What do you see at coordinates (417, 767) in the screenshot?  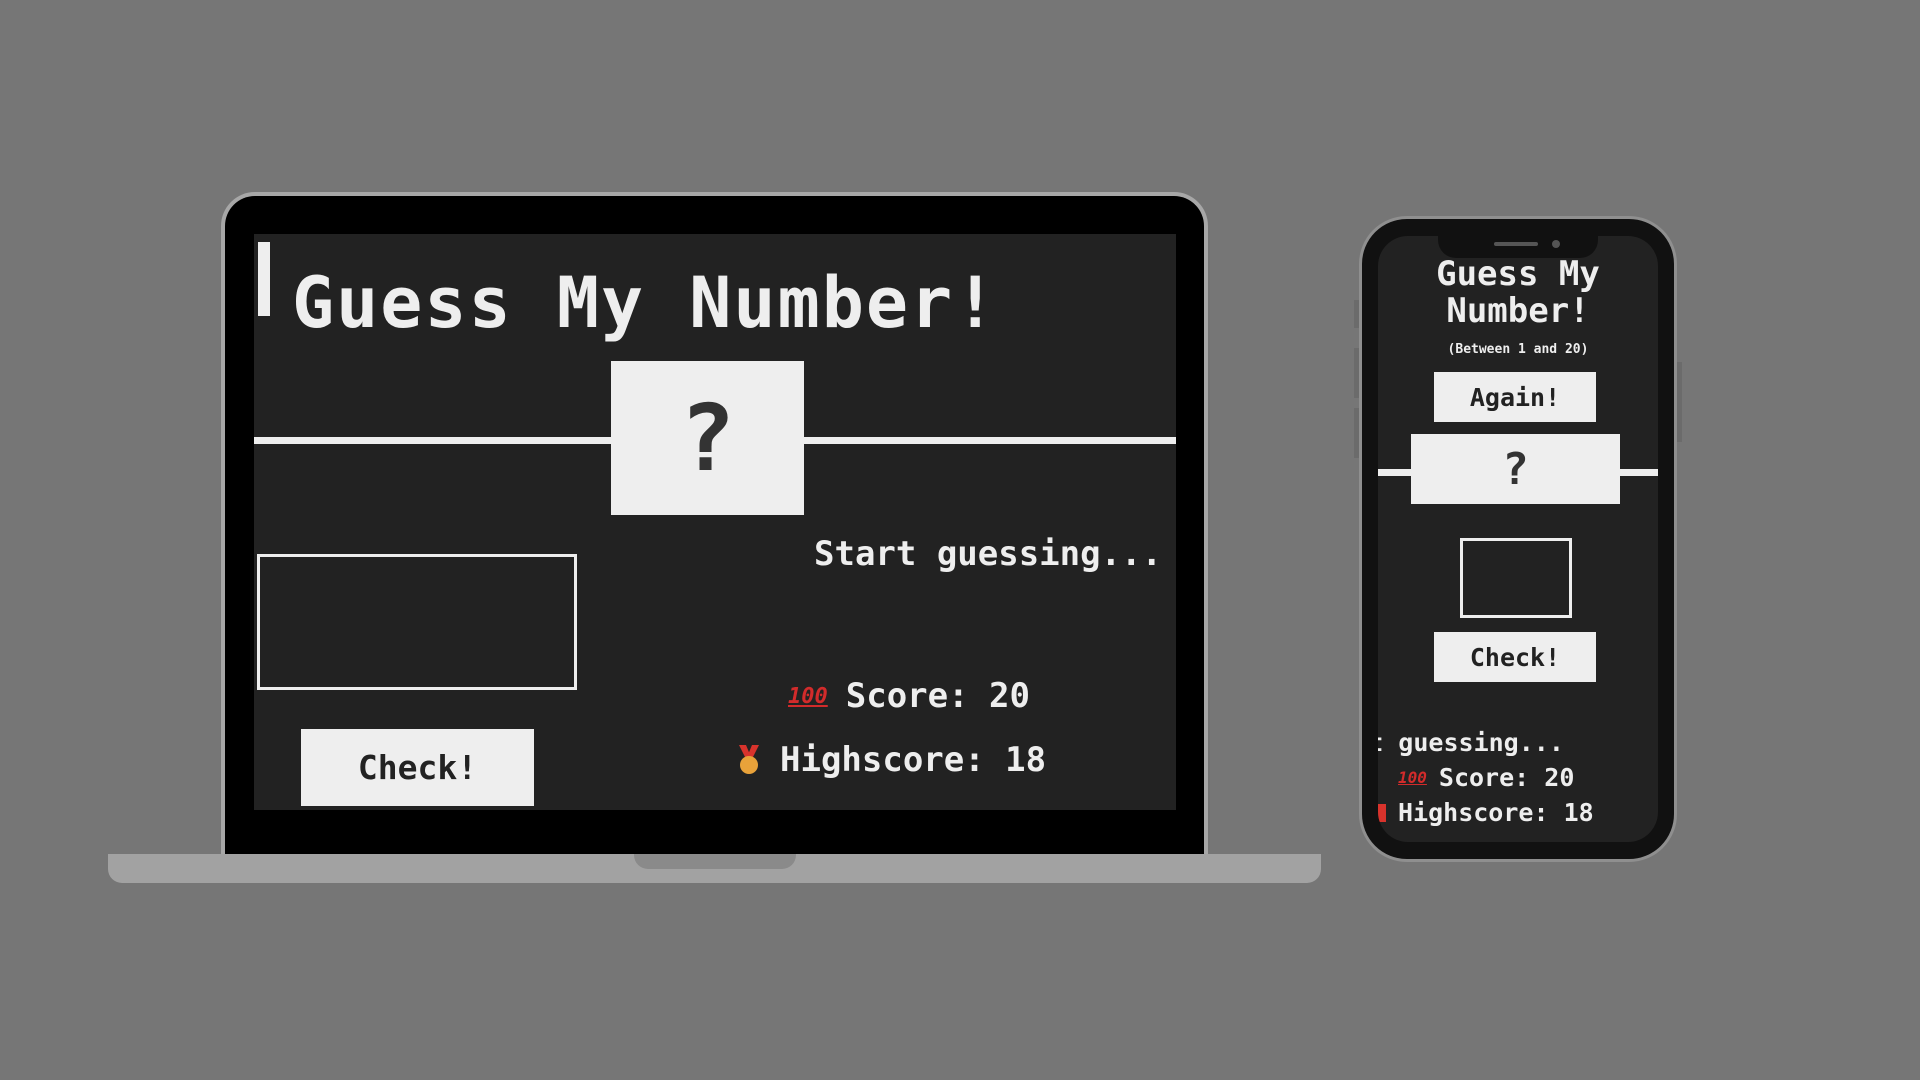 I see `check-button: Check!` at bounding box center [417, 767].